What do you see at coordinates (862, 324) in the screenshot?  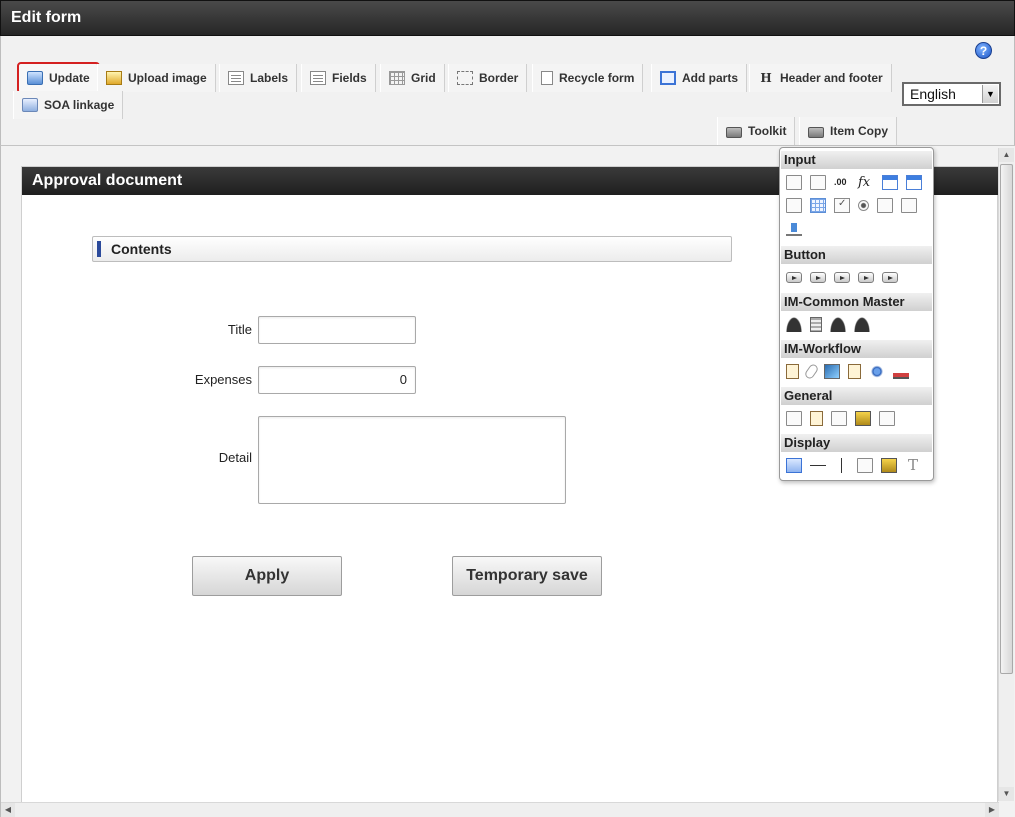 I see `role-icon` at bounding box center [862, 324].